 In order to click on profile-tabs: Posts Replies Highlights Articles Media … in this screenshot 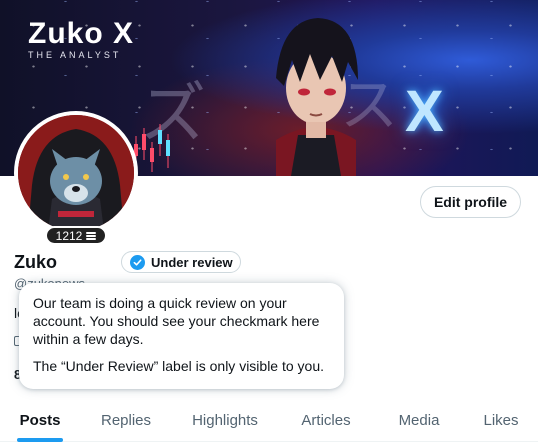, I will do `click(269, 421)`.